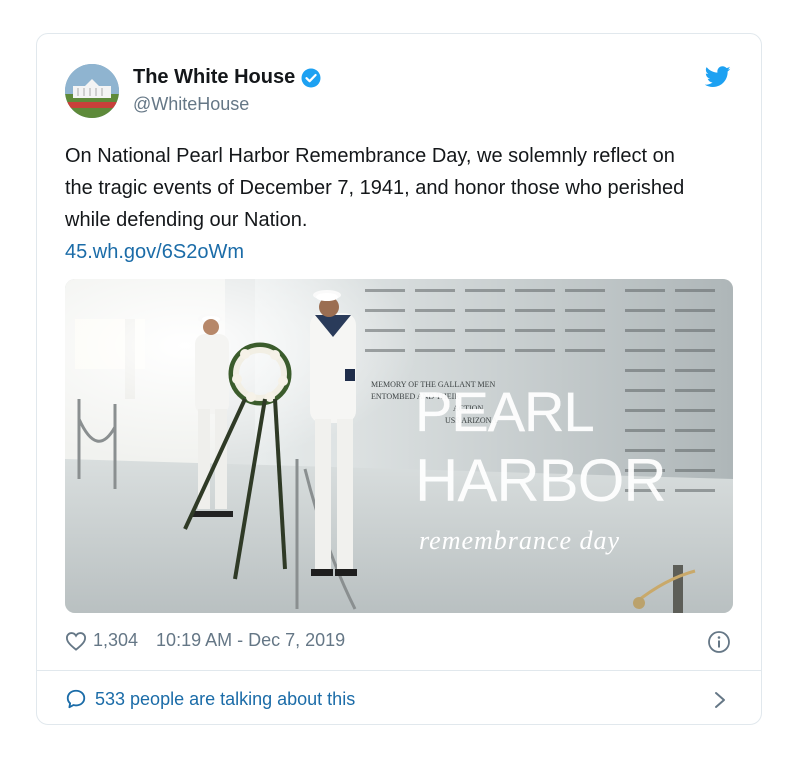 The image size is (799, 764). I want to click on author-name: The White House, so click(227, 77).